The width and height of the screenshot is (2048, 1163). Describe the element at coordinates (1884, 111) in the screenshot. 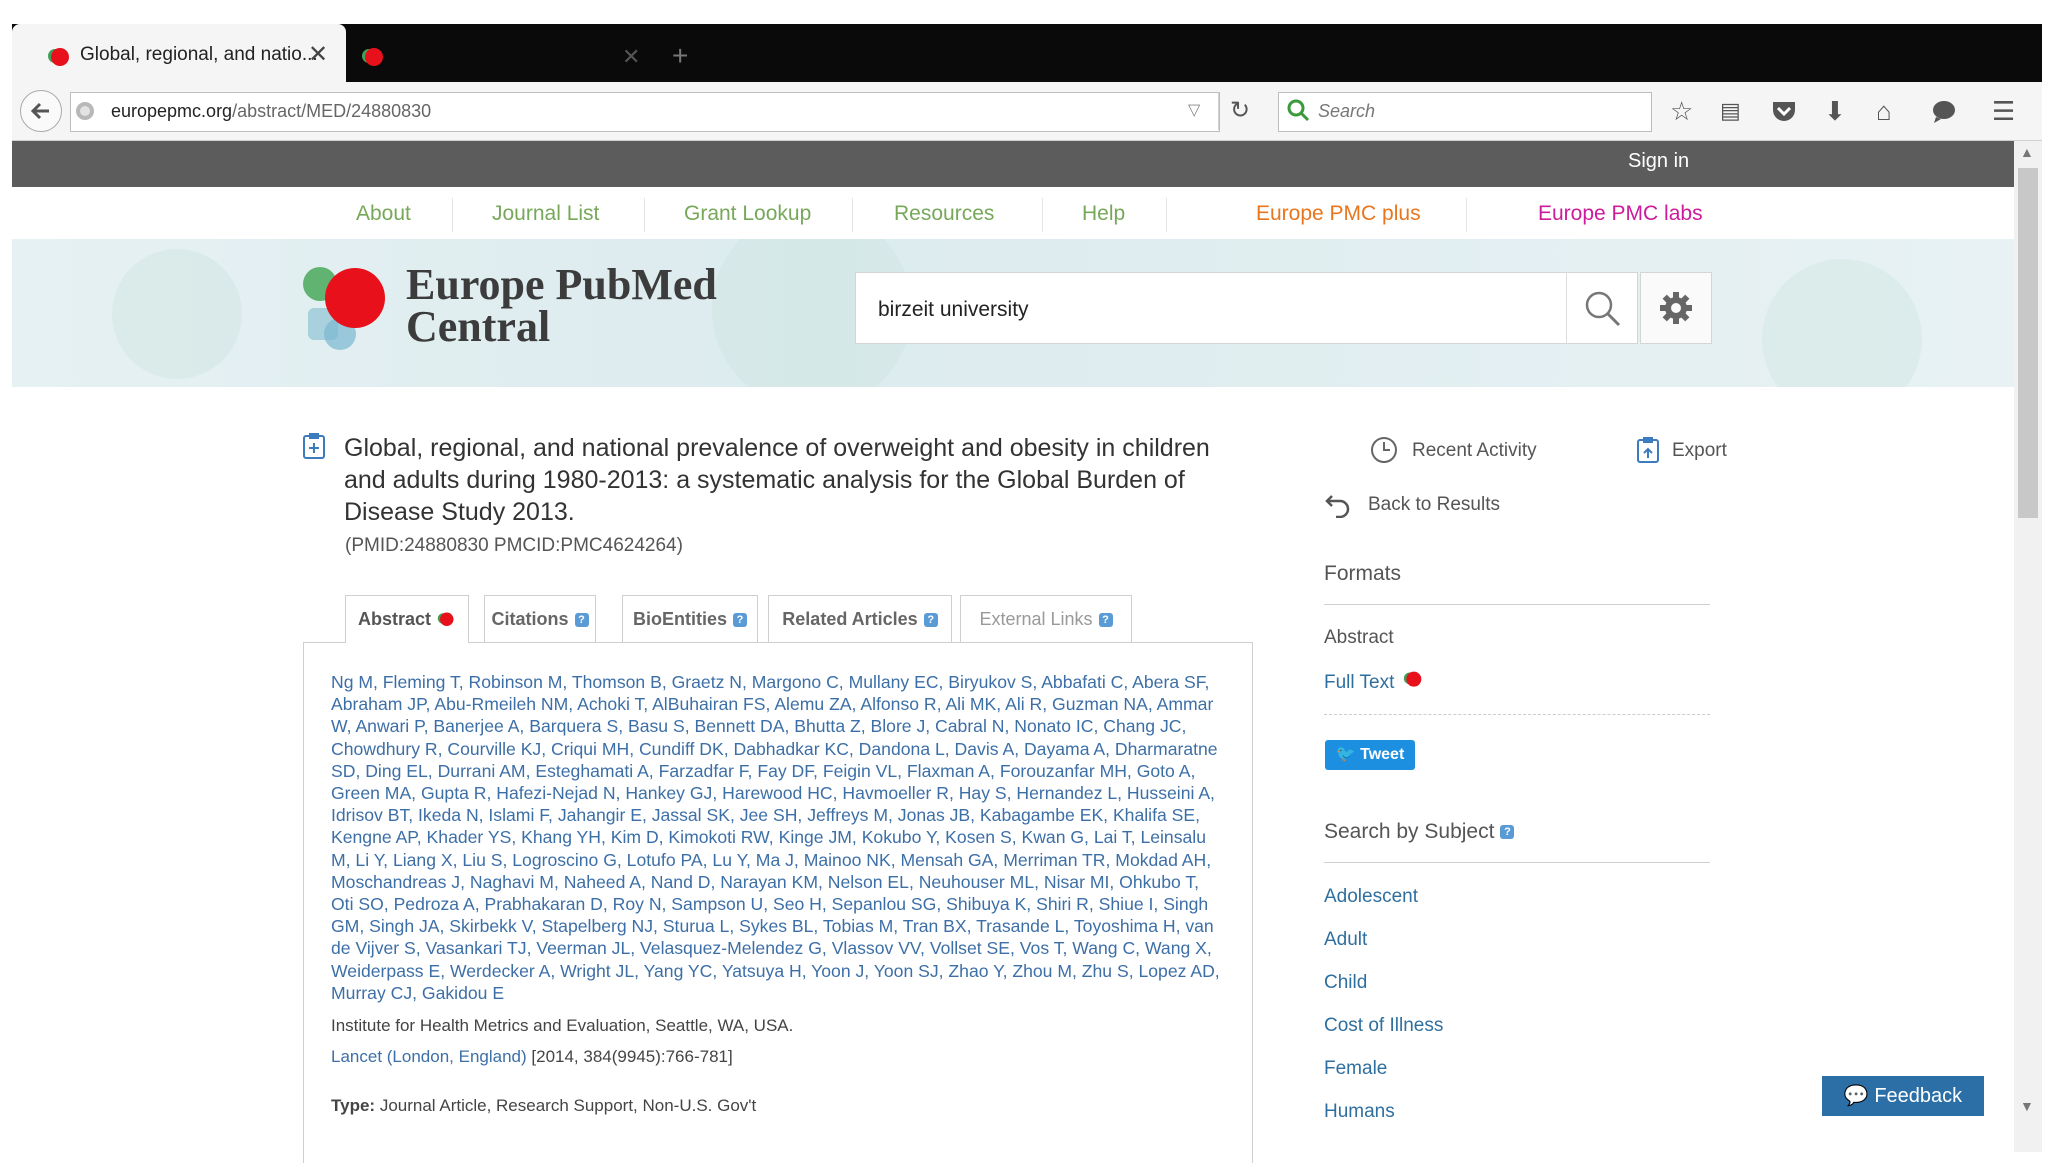

I see `home-icon: ⌂` at that location.